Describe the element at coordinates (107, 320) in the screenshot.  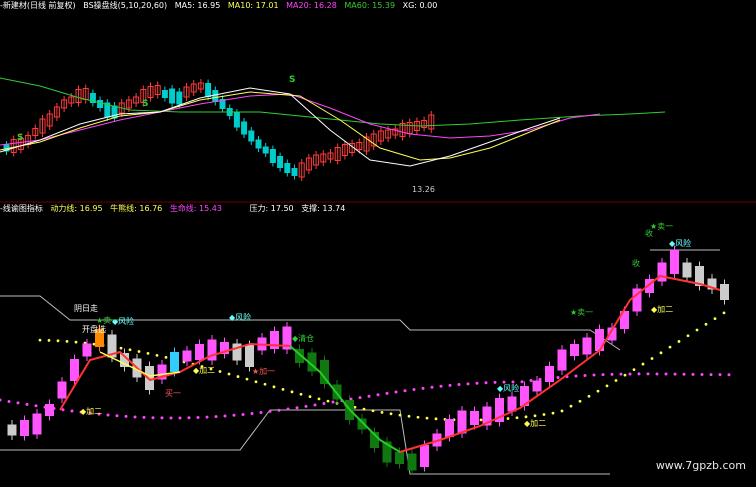
I see `label-sell-one-2: ★卖一` at that location.